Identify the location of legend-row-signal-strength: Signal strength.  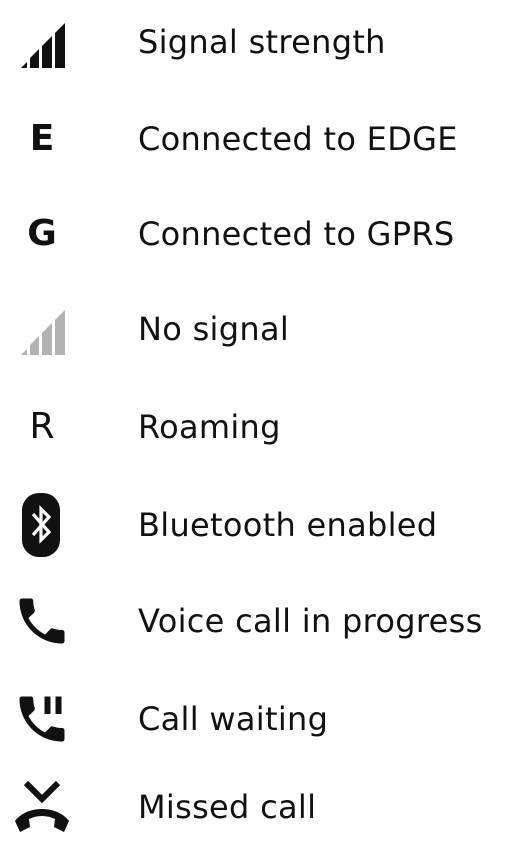
(263, 42).